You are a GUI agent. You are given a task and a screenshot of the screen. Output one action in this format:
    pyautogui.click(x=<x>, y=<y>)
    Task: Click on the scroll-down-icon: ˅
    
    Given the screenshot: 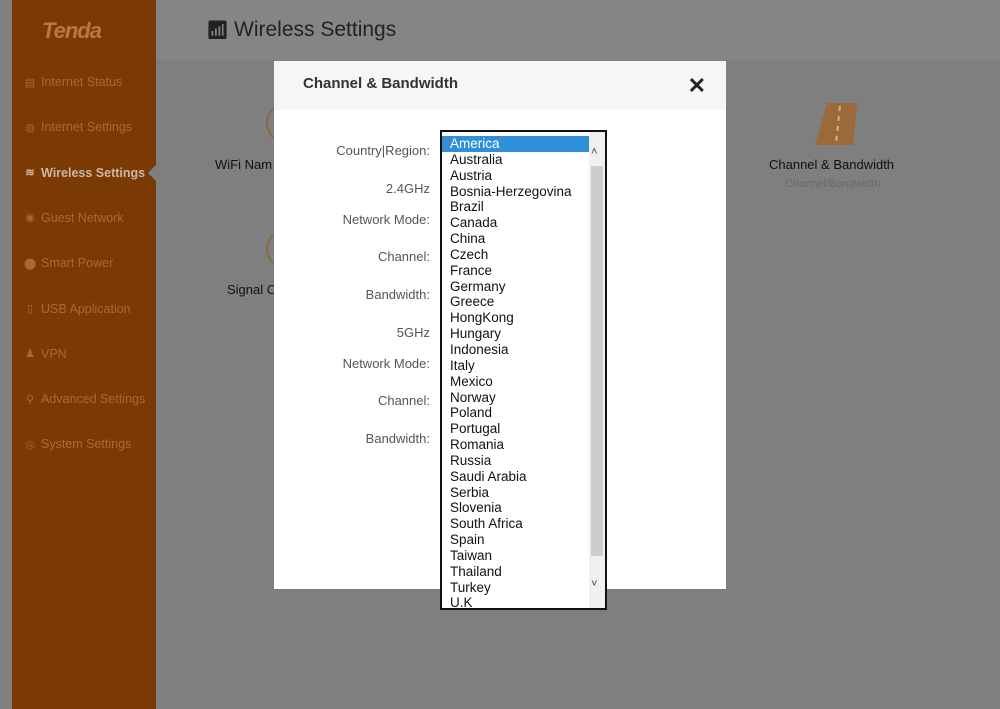 What is the action you would take?
    pyautogui.click(x=594, y=584)
    